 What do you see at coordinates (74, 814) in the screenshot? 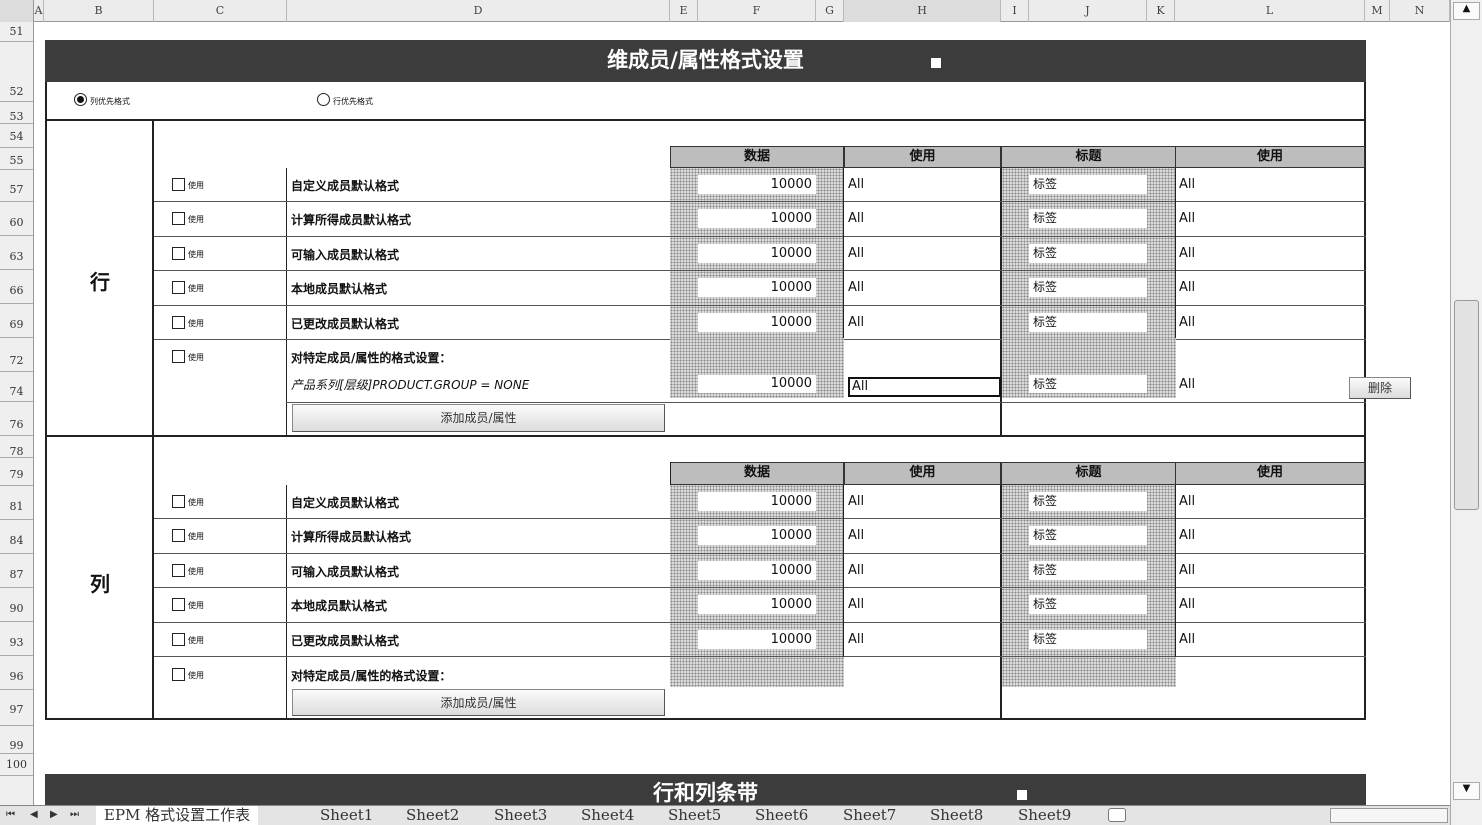
I see `last-sheet-icon: ⏭` at bounding box center [74, 814].